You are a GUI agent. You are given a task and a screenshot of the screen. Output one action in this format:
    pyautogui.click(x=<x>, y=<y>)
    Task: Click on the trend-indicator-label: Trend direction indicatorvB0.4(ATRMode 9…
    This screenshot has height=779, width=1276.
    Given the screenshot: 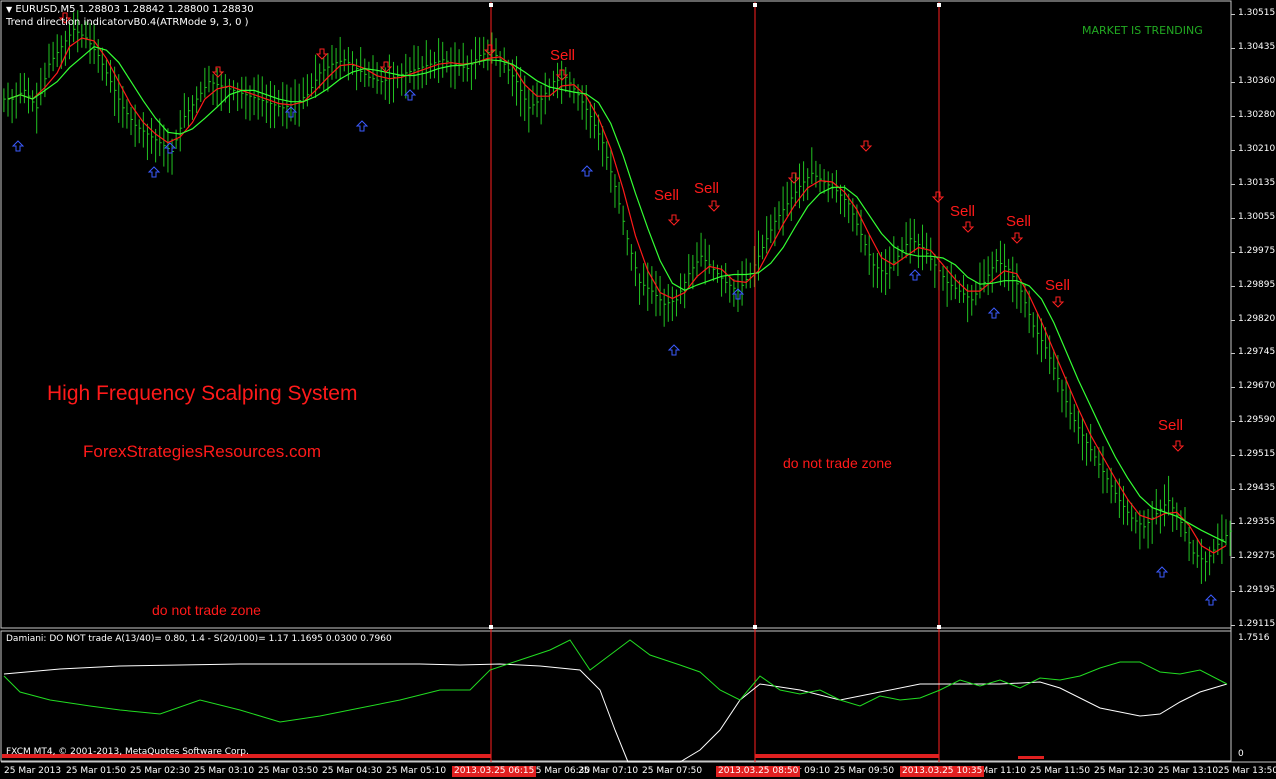 What is the action you would take?
    pyautogui.click(x=127, y=22)
    